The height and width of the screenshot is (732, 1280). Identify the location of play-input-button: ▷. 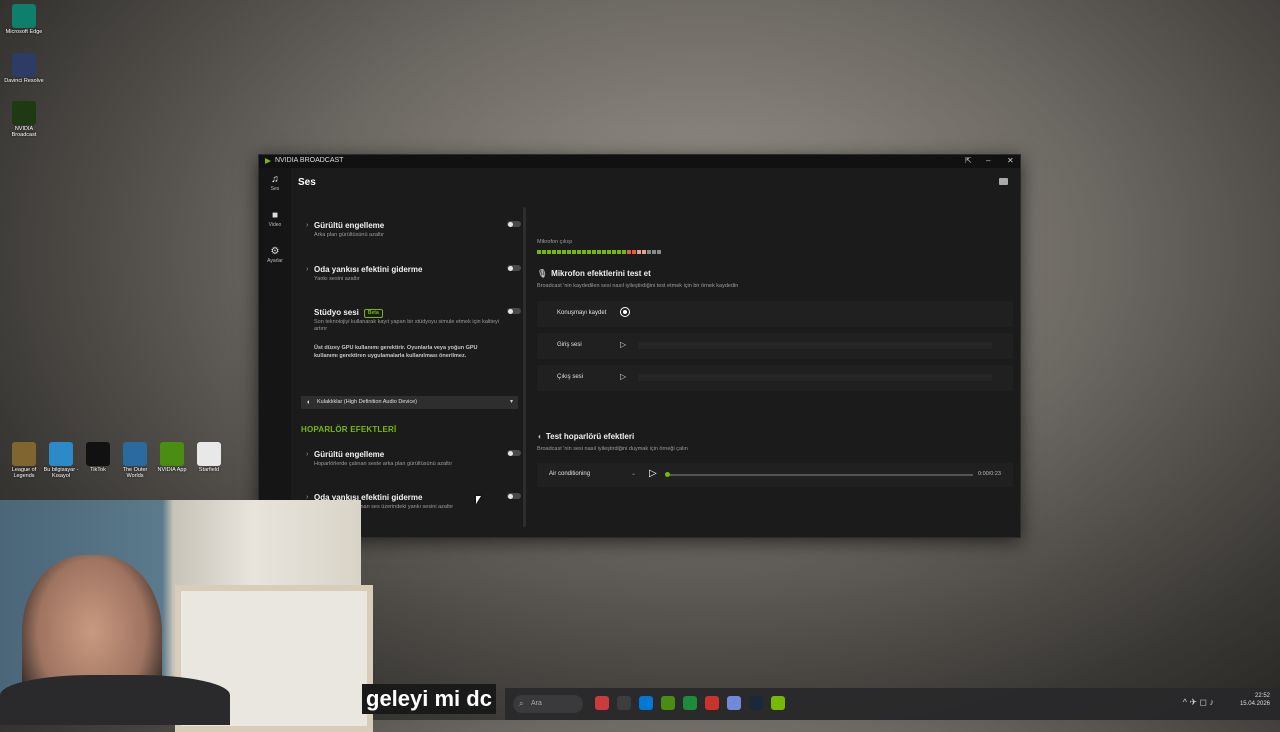
(623, 344).